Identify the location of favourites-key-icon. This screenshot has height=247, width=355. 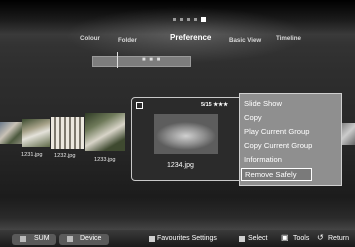
(152, 239).